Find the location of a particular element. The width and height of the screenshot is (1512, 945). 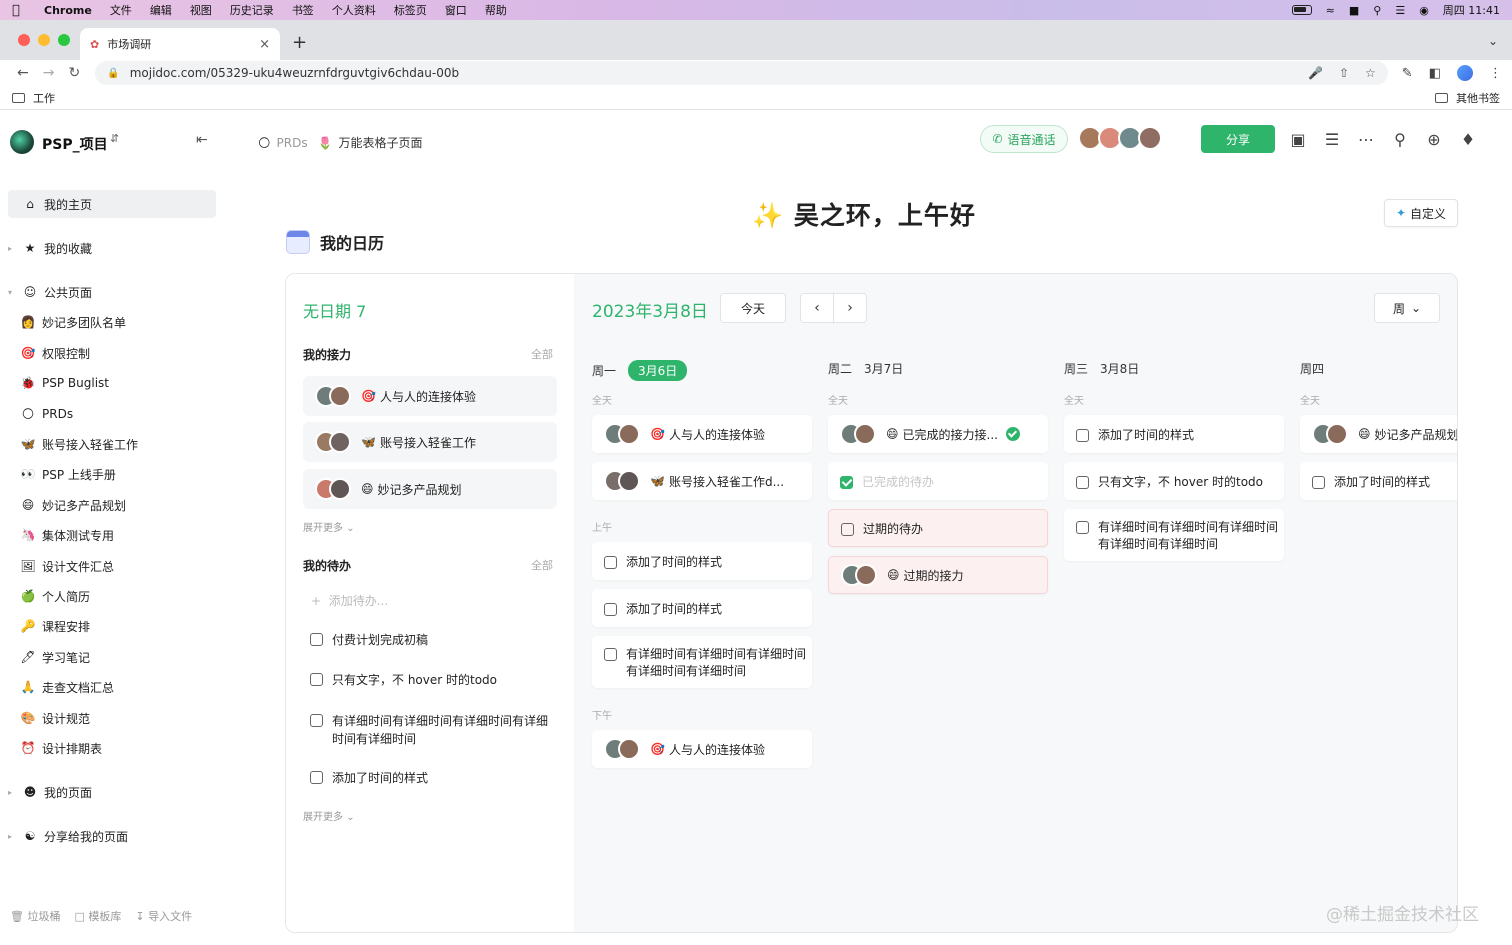

sidebar-item-group-test: 🦄 集体测试专用 is located at coordinates (122, 535).